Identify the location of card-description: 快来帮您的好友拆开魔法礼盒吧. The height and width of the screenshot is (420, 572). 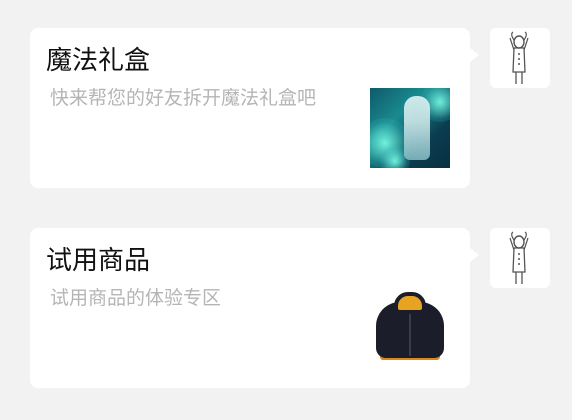
(183, 98).